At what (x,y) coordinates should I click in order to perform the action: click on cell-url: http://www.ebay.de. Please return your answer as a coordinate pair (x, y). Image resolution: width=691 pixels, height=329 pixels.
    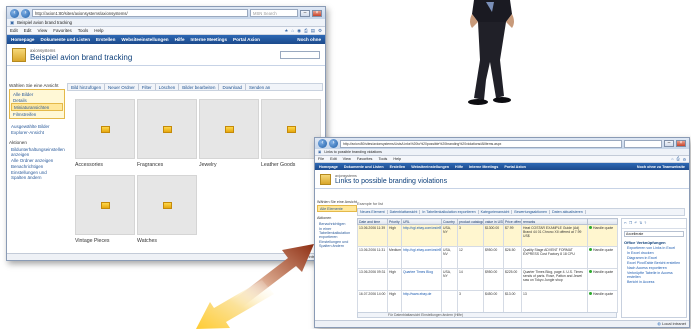
    Looking at the image, I should click on (421, 301).